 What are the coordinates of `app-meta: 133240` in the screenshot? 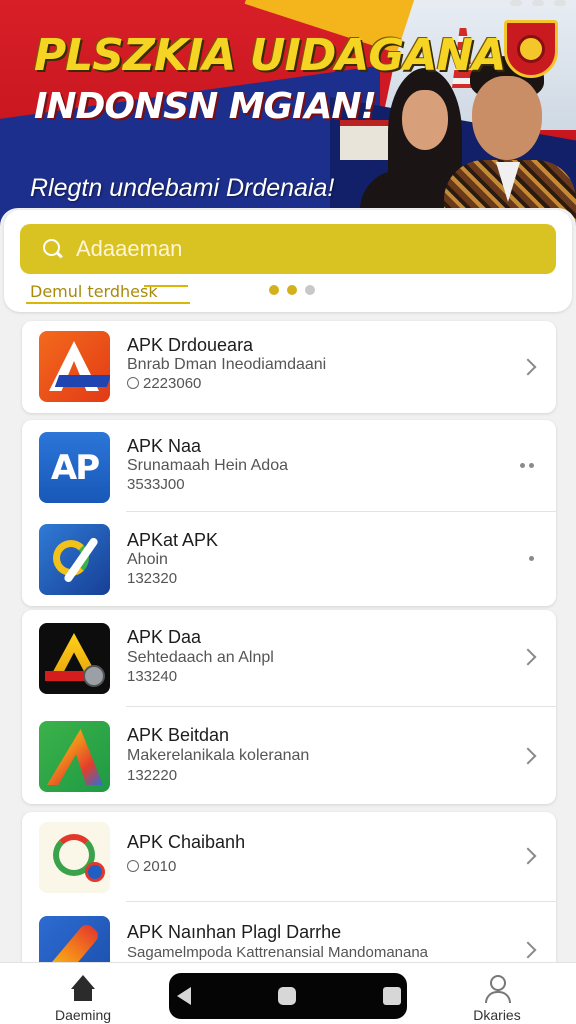 It's located at (152, 676).